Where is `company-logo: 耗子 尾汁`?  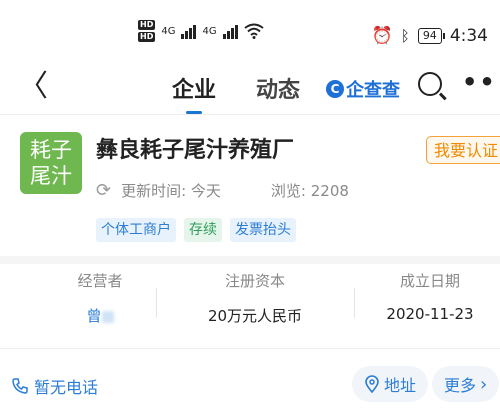
company-logo: 耗子 尾汁 is located at coordinates (51, 163).